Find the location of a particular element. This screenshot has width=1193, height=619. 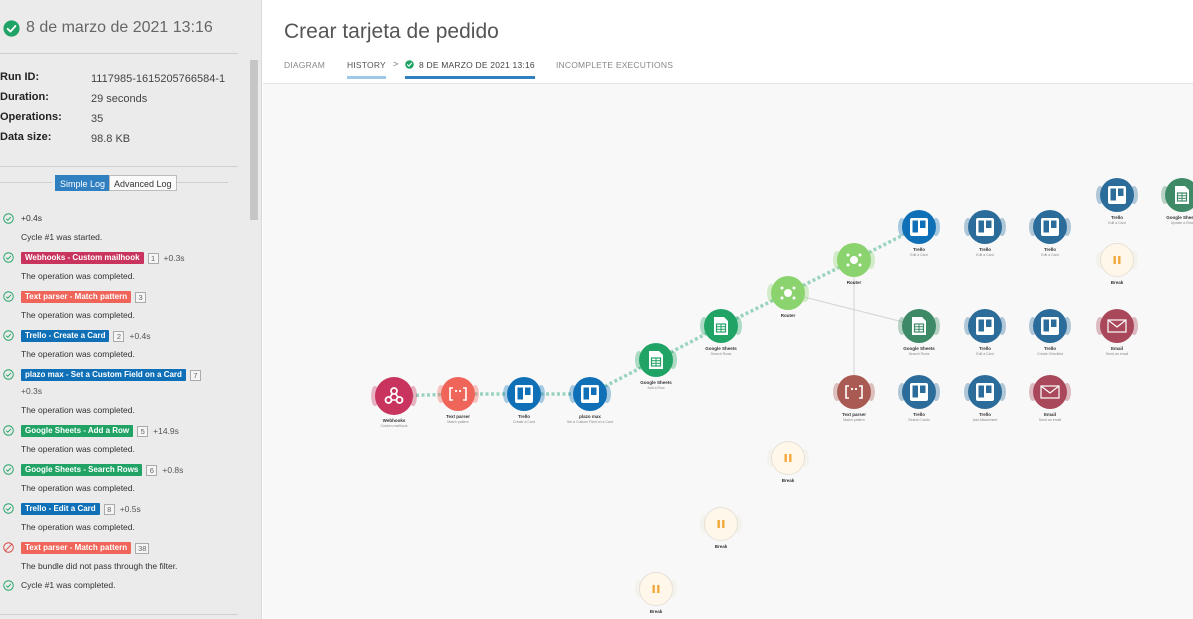

module-sheets4: Google Sheets Search Rows is located at coordinates (919, 332).